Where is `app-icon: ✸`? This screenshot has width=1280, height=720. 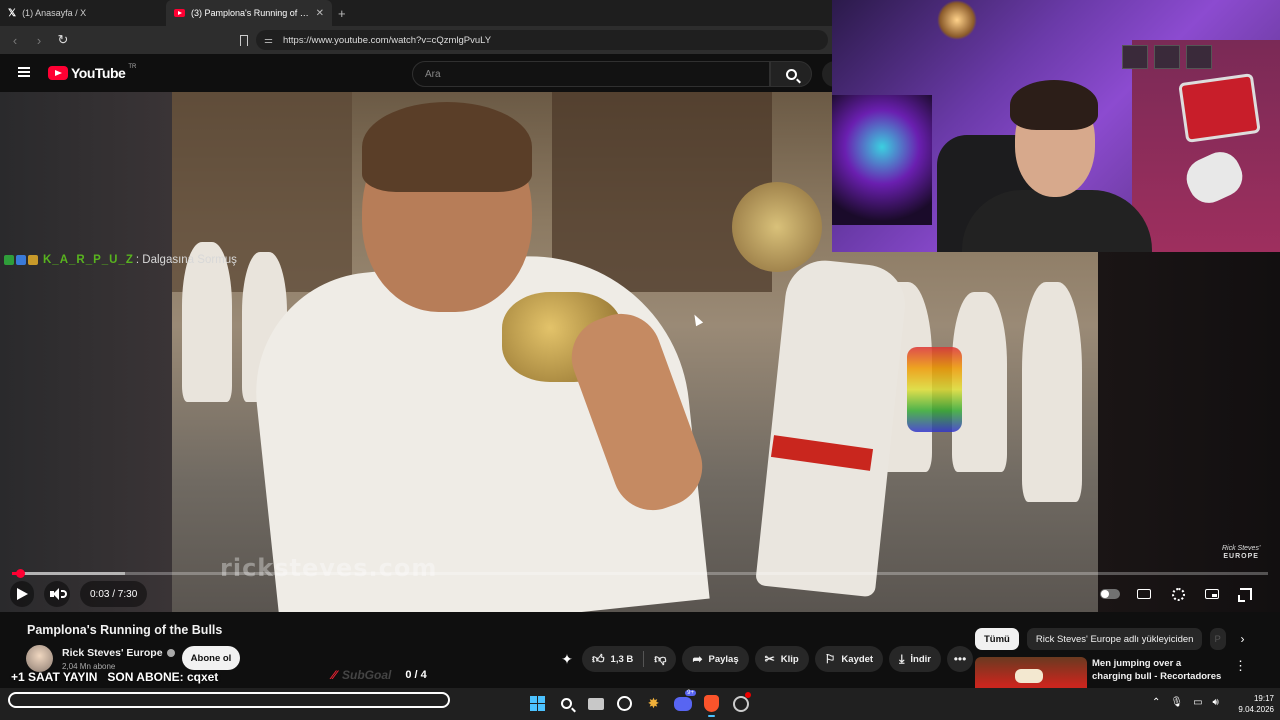
app-icon: ✸ is located at coordinates (653, 703).